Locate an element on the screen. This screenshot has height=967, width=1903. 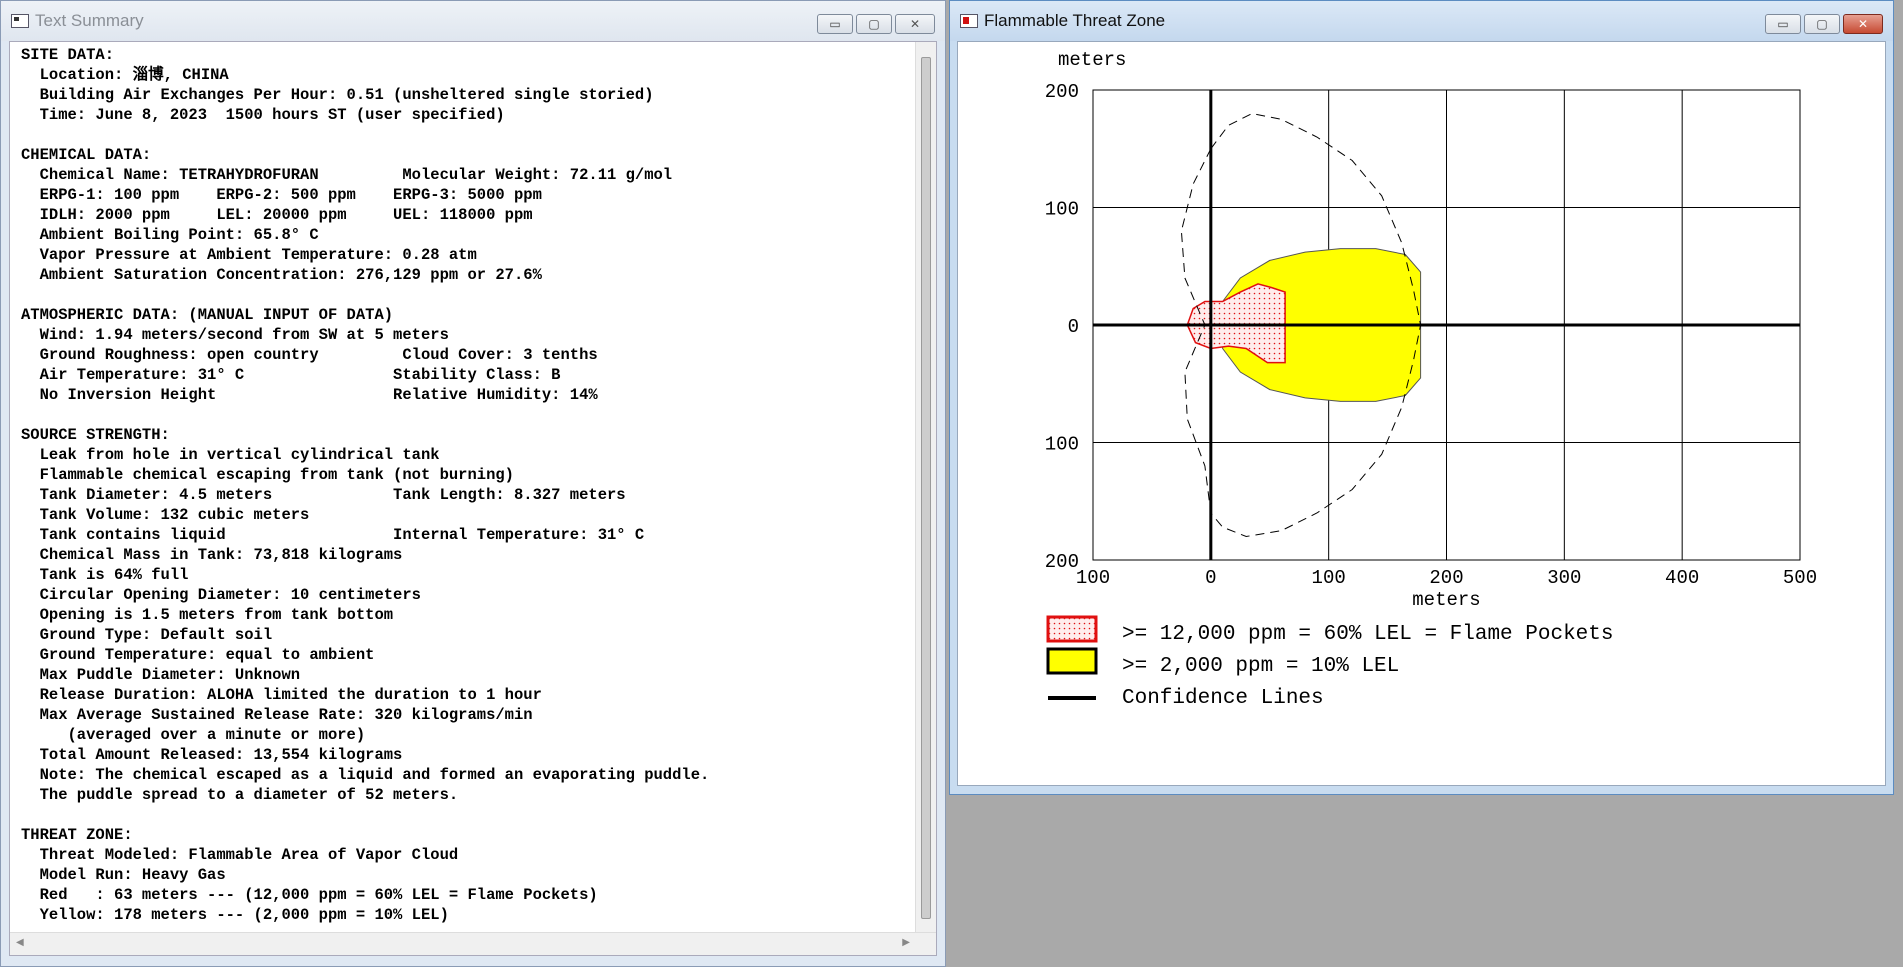
x-tick-label: 300 is located at coordinates (1564, 578).